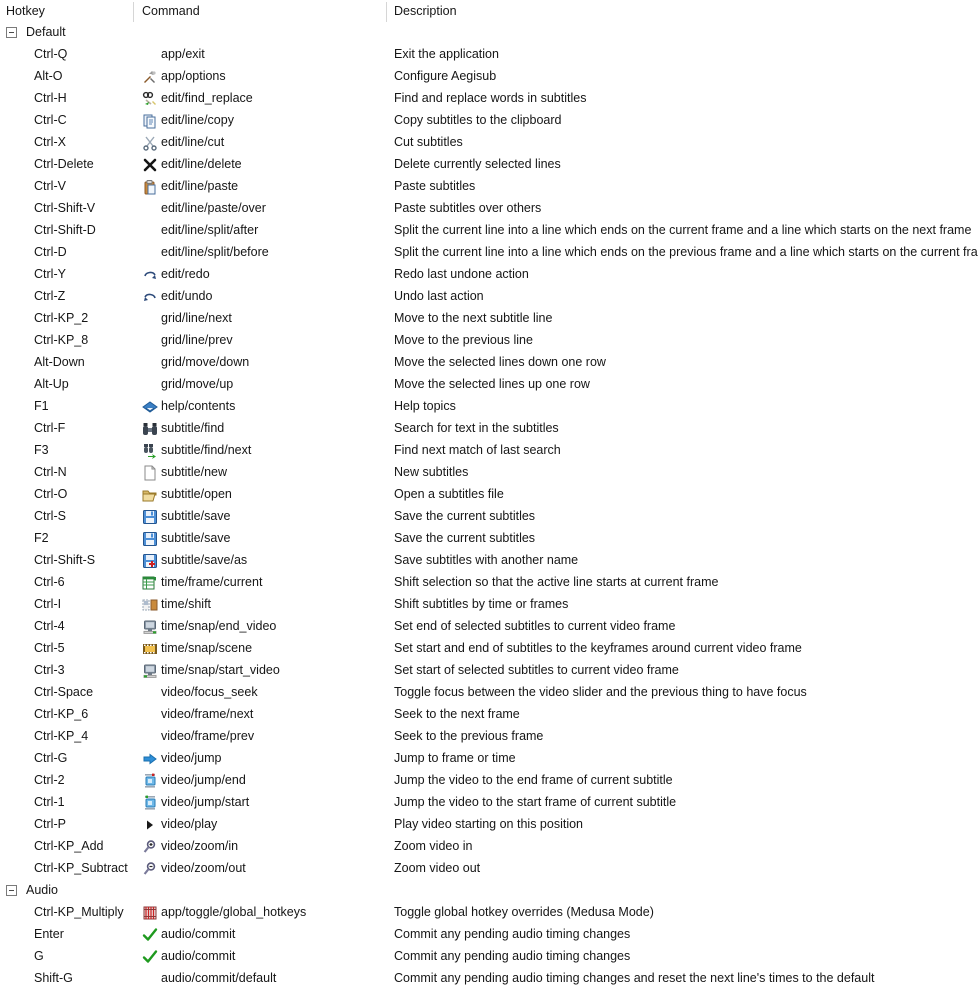 The height and width of the screenshot is (992, 978). What do you see at coordinates (489, 275) in the screenshot?
I see `hotkey-row: Ctrl-Y edit/redo Redo last undone action` at bounding box center [489, 275].